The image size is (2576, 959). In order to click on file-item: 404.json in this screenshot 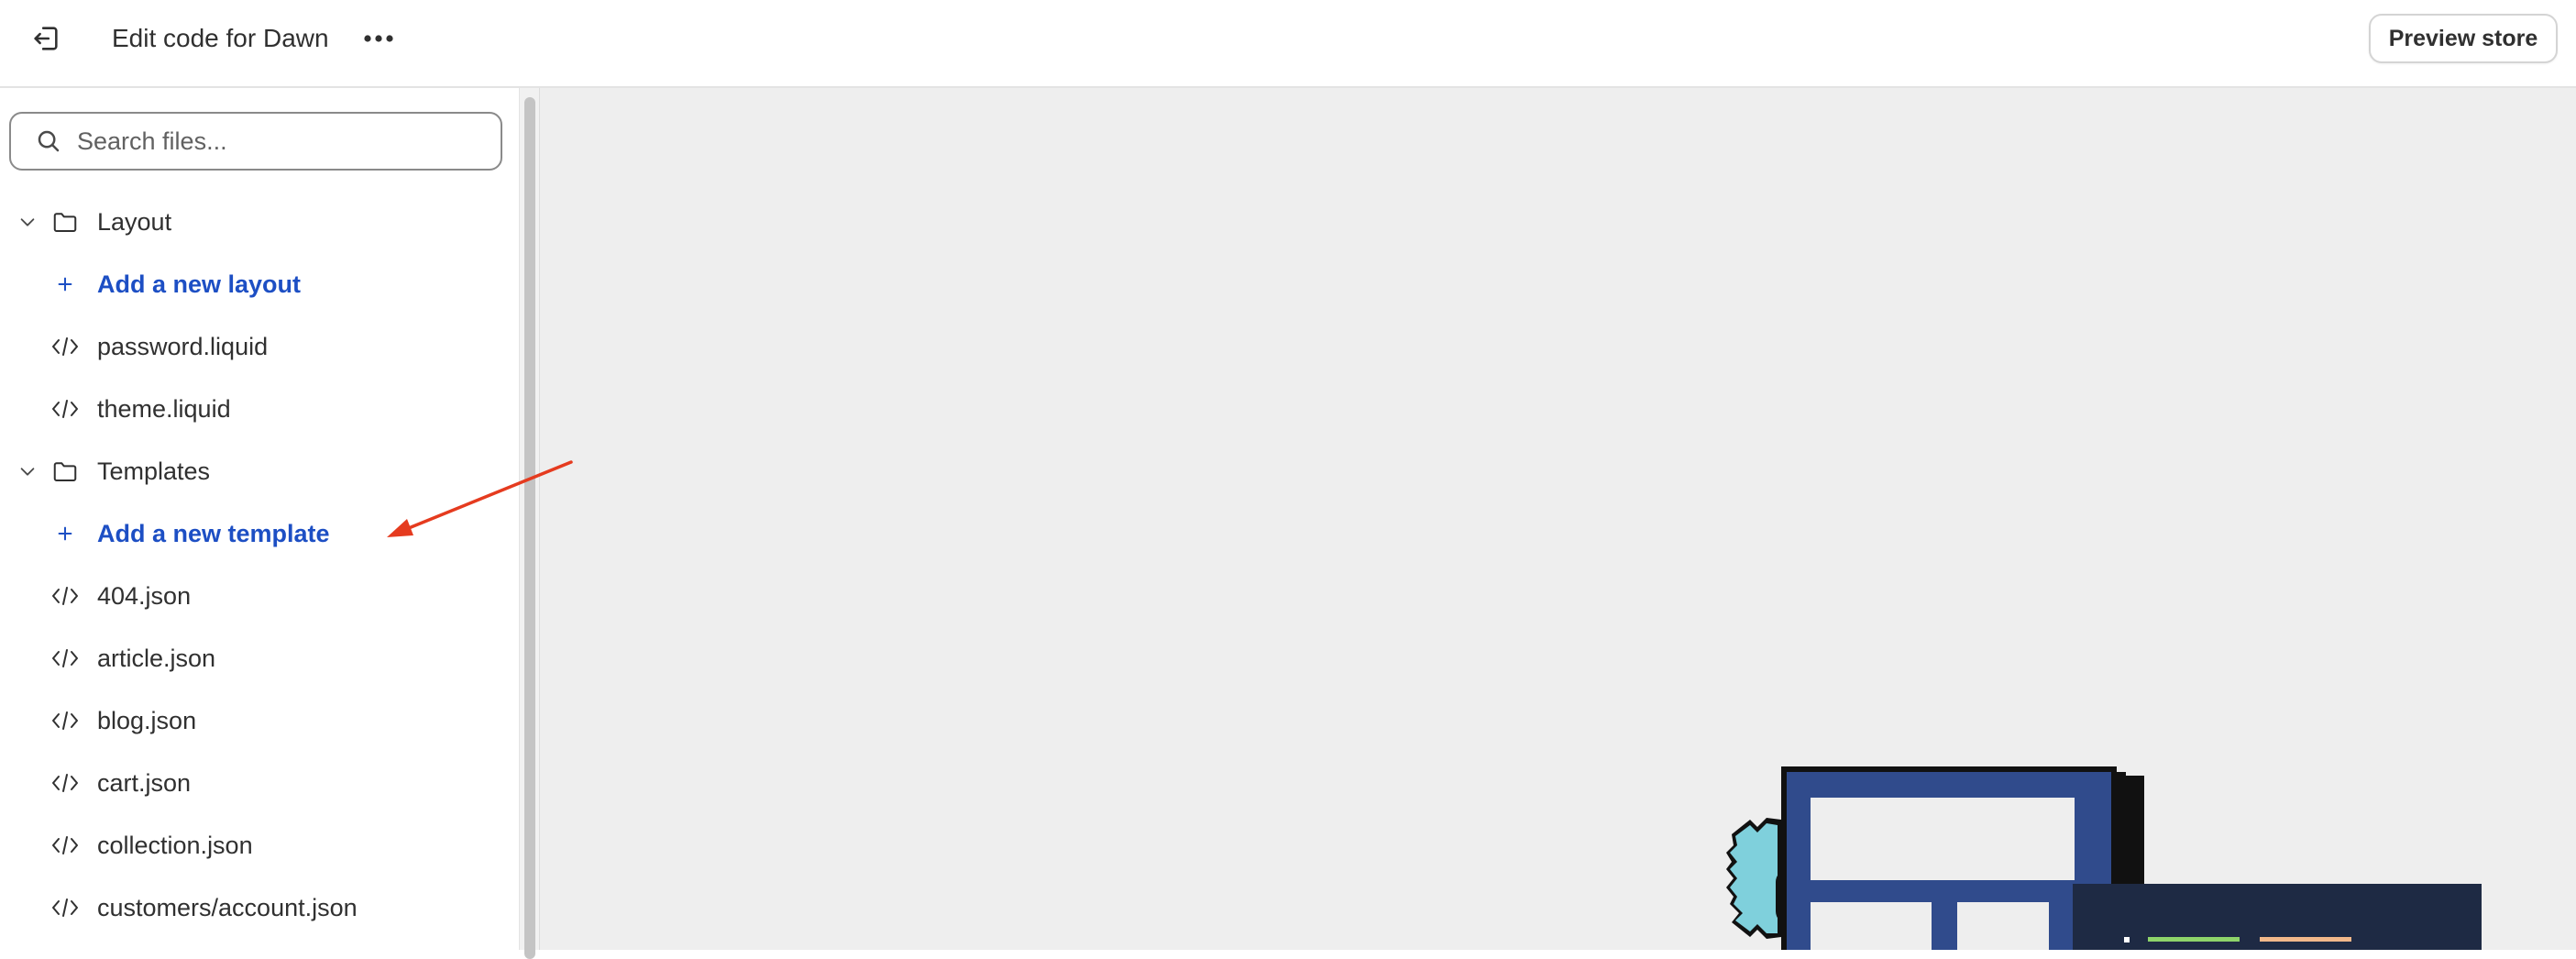, I will do `click(256, 596)`.